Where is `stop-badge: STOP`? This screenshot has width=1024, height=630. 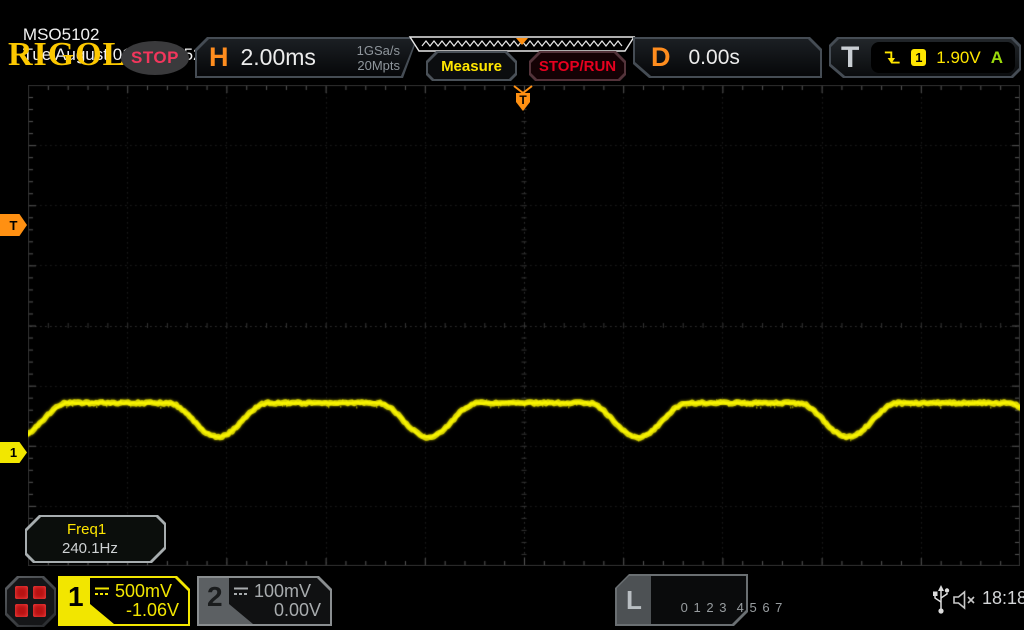
stop-badge: STOP is located at coordinates (155, 58).